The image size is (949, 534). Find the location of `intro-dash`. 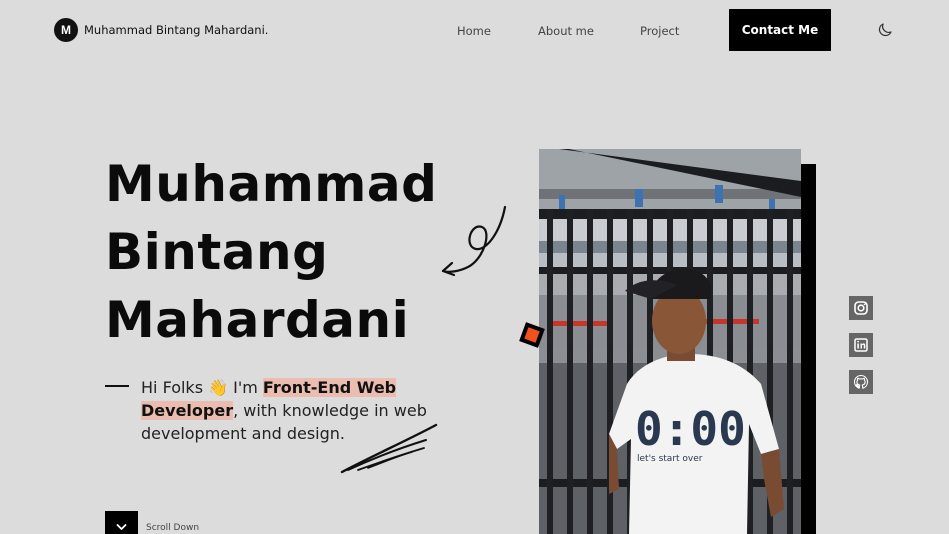

intro-dash is located at coordinates (117, 386).